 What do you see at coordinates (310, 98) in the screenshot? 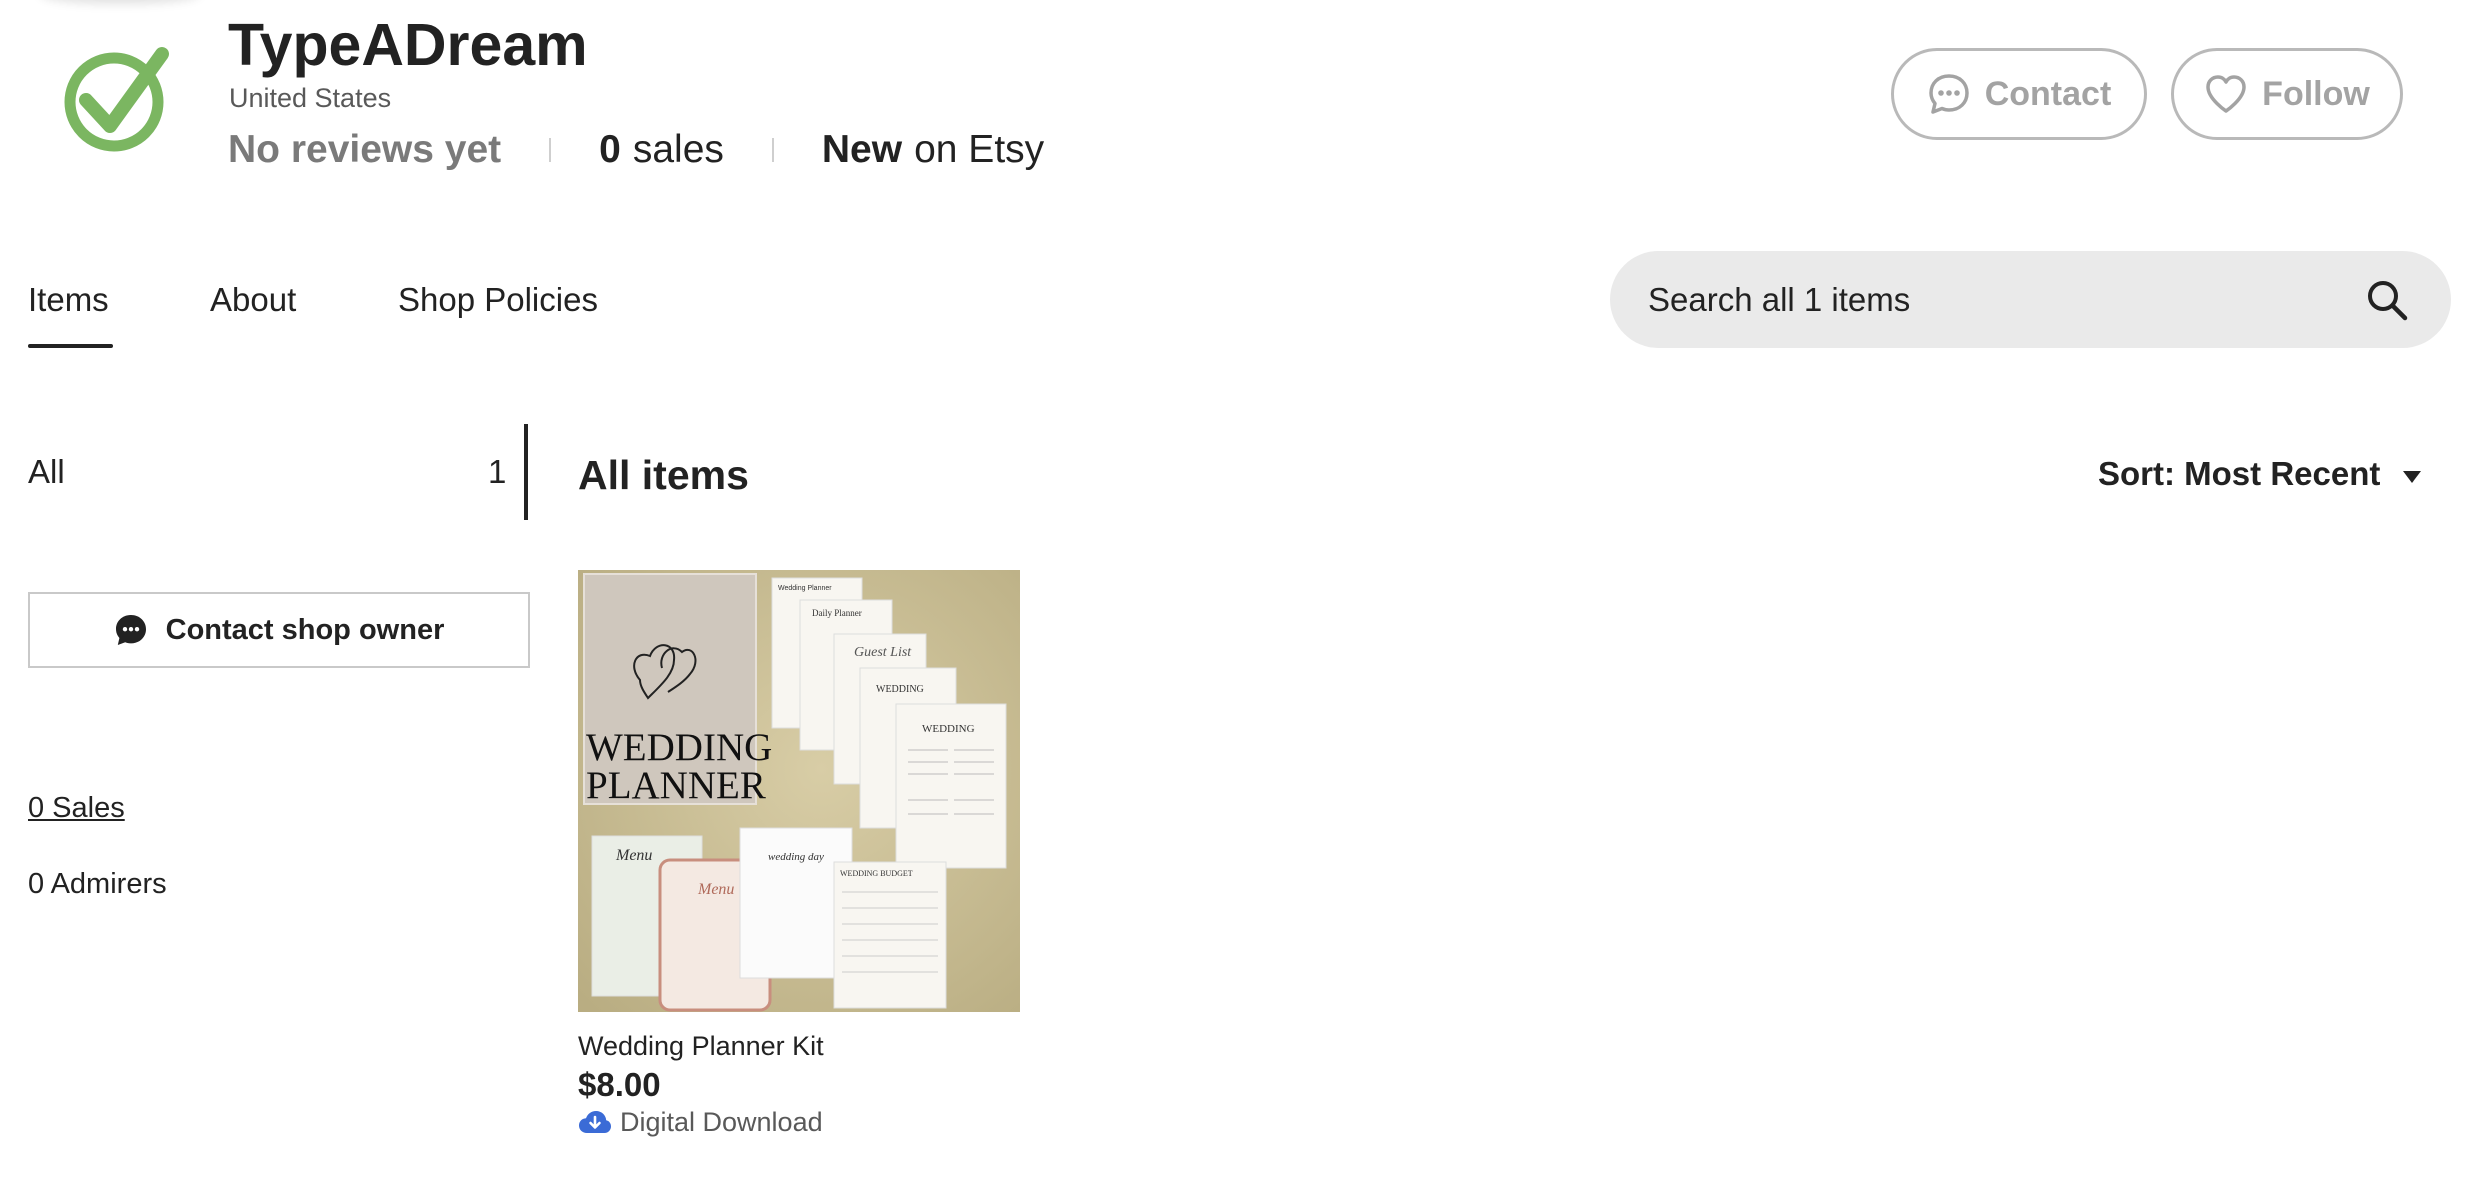
I see `shop-location: United States` at bounding box center [310, 98].